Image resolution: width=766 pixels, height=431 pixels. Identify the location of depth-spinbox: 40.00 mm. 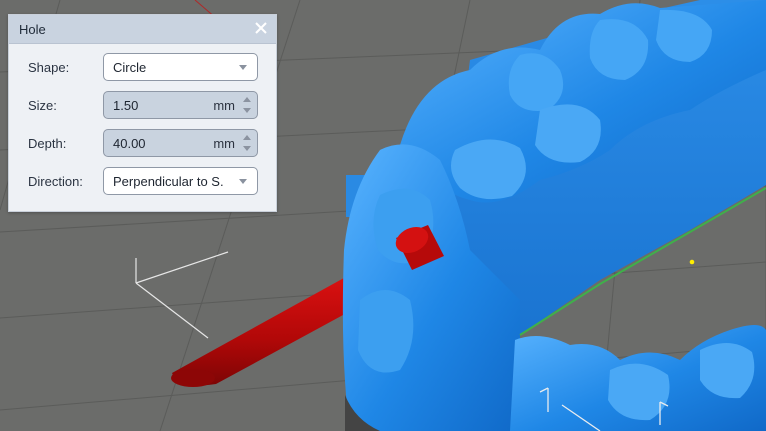
(180, 143).